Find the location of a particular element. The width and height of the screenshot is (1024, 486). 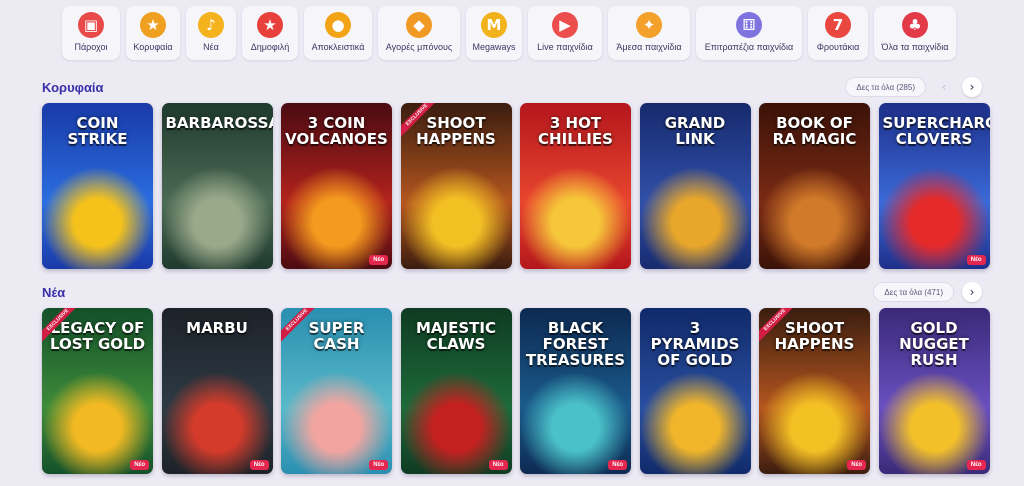

category-label: Αποκλειστικά is located at coordinates (338, 47).